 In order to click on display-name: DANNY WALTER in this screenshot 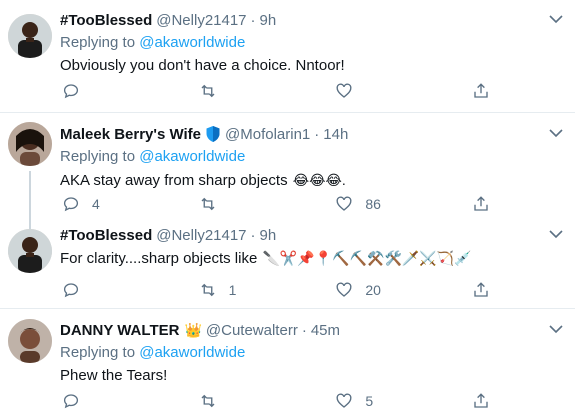, I will do `click(119, 330)`.